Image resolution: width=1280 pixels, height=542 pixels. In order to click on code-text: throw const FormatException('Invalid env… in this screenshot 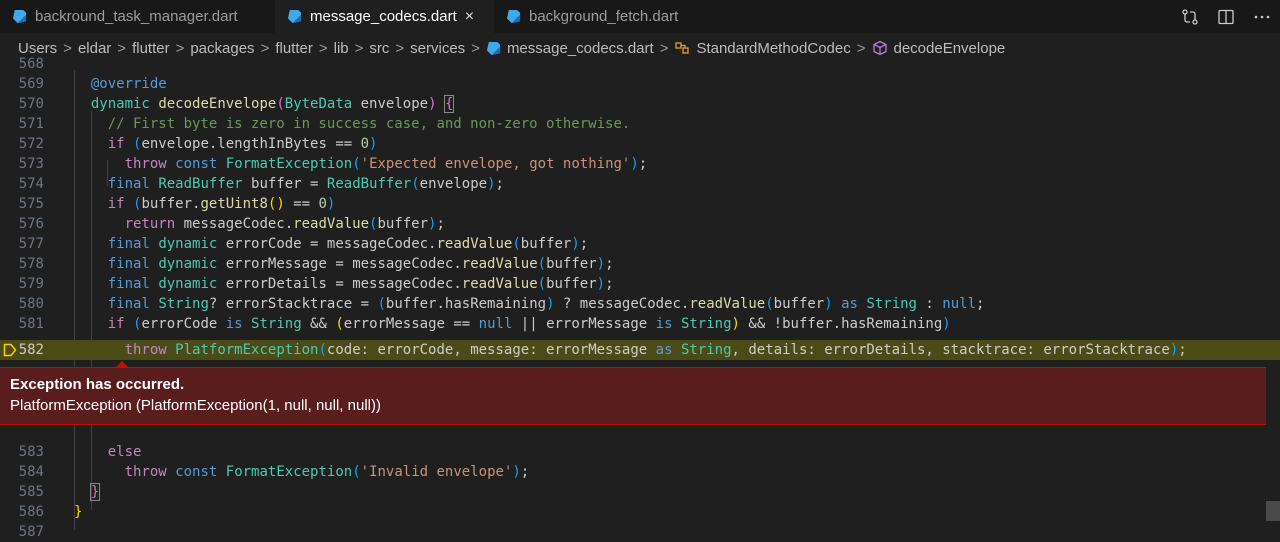, I will do `click(327, 472)`.